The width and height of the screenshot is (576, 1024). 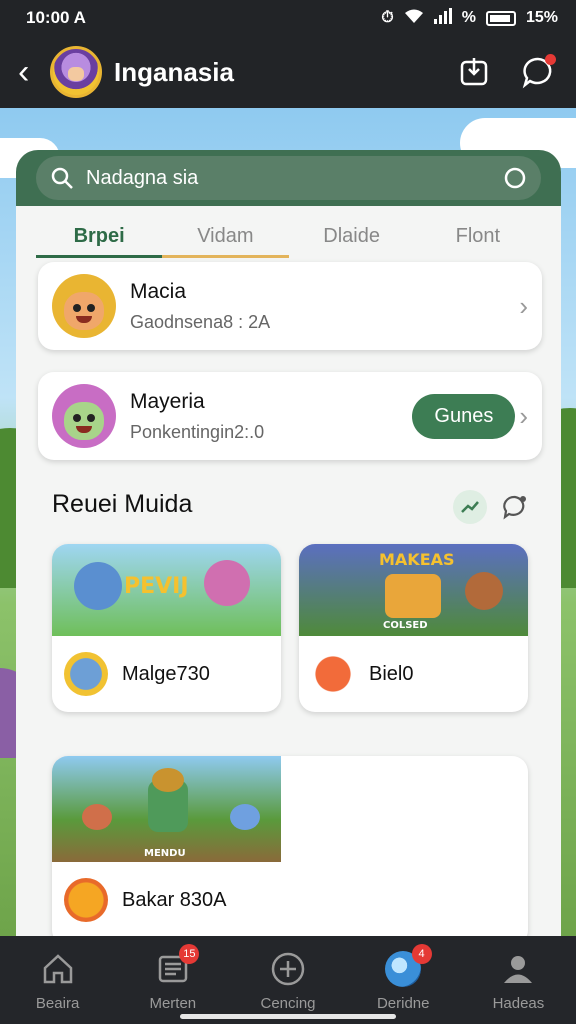 I want to click on game-banner-caption: COLSED, so click(x=405, y=625).